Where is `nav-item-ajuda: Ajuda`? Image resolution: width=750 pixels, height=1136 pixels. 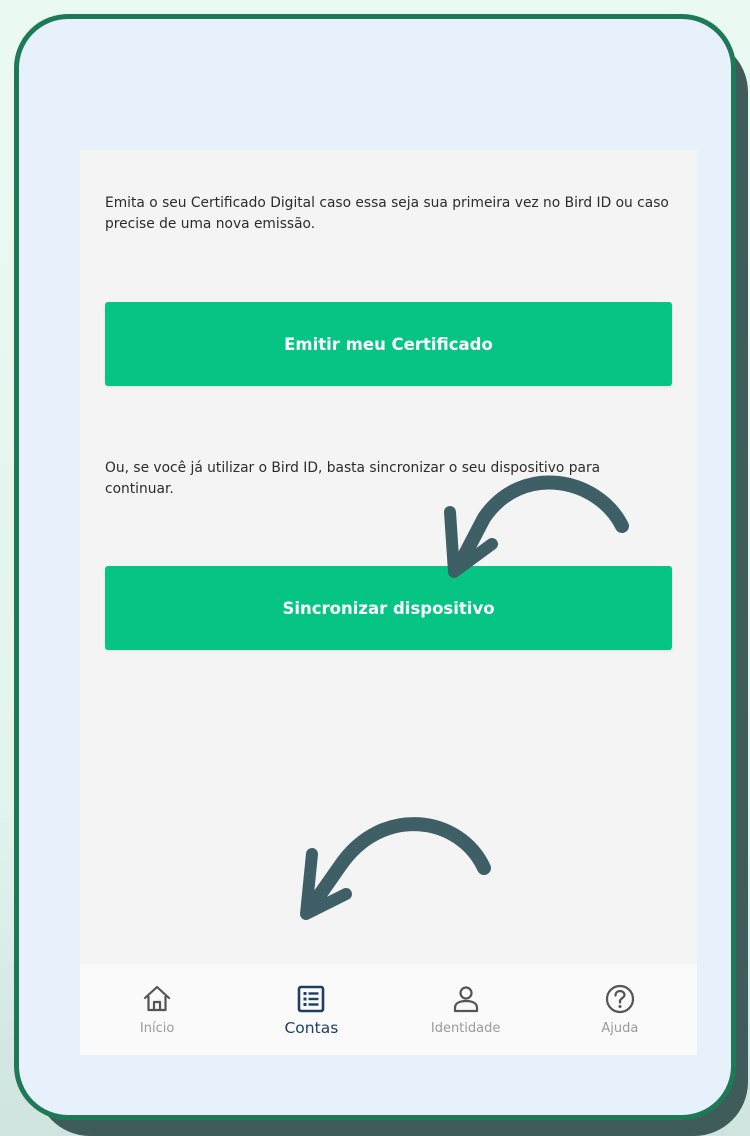 nav-item-ajuda: Ajuda is located at coordinates (620, 1009).